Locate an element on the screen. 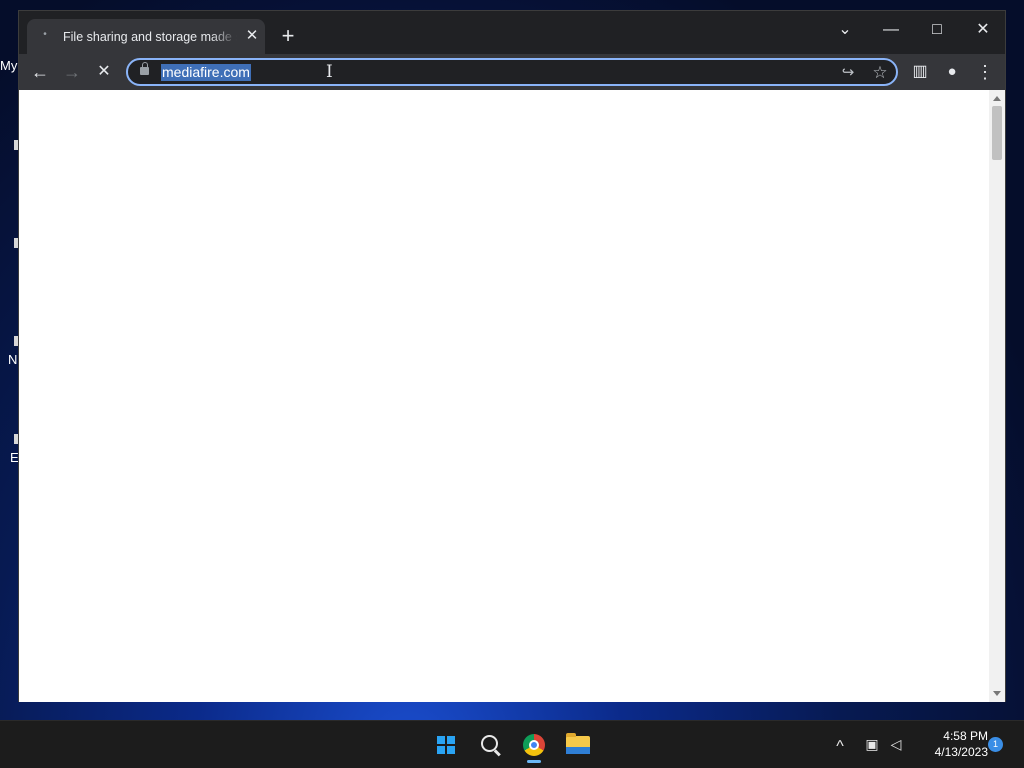 The width and height of the screenshot is (1024, 768). profile-avatar-icon: ● is located at coordinates (952, 72).